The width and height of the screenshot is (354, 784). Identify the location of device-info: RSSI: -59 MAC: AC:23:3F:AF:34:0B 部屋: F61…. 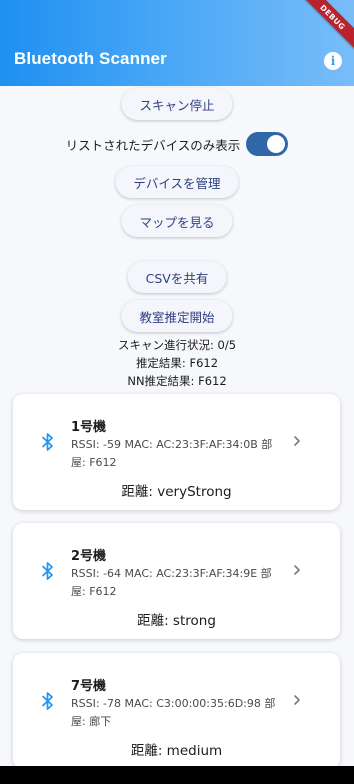
(172, 453).